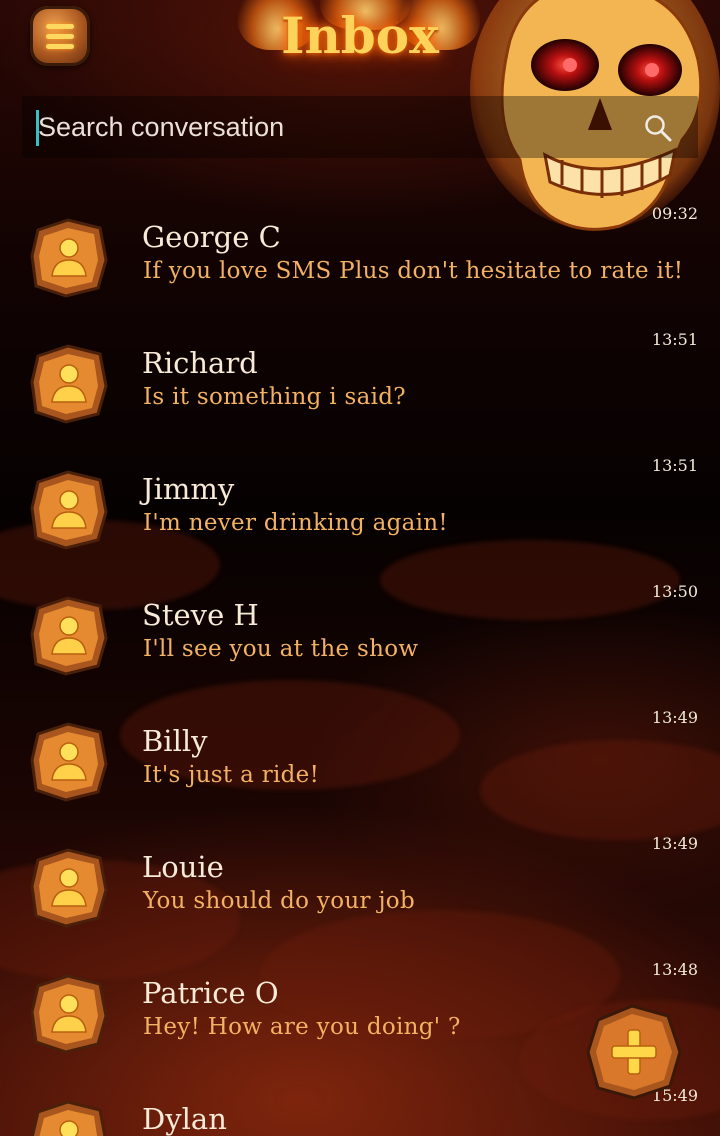  What do you see at coordinates (634, 1052) in the screenshot?
I see `new-message-button` at bounding box center [634, 1052].